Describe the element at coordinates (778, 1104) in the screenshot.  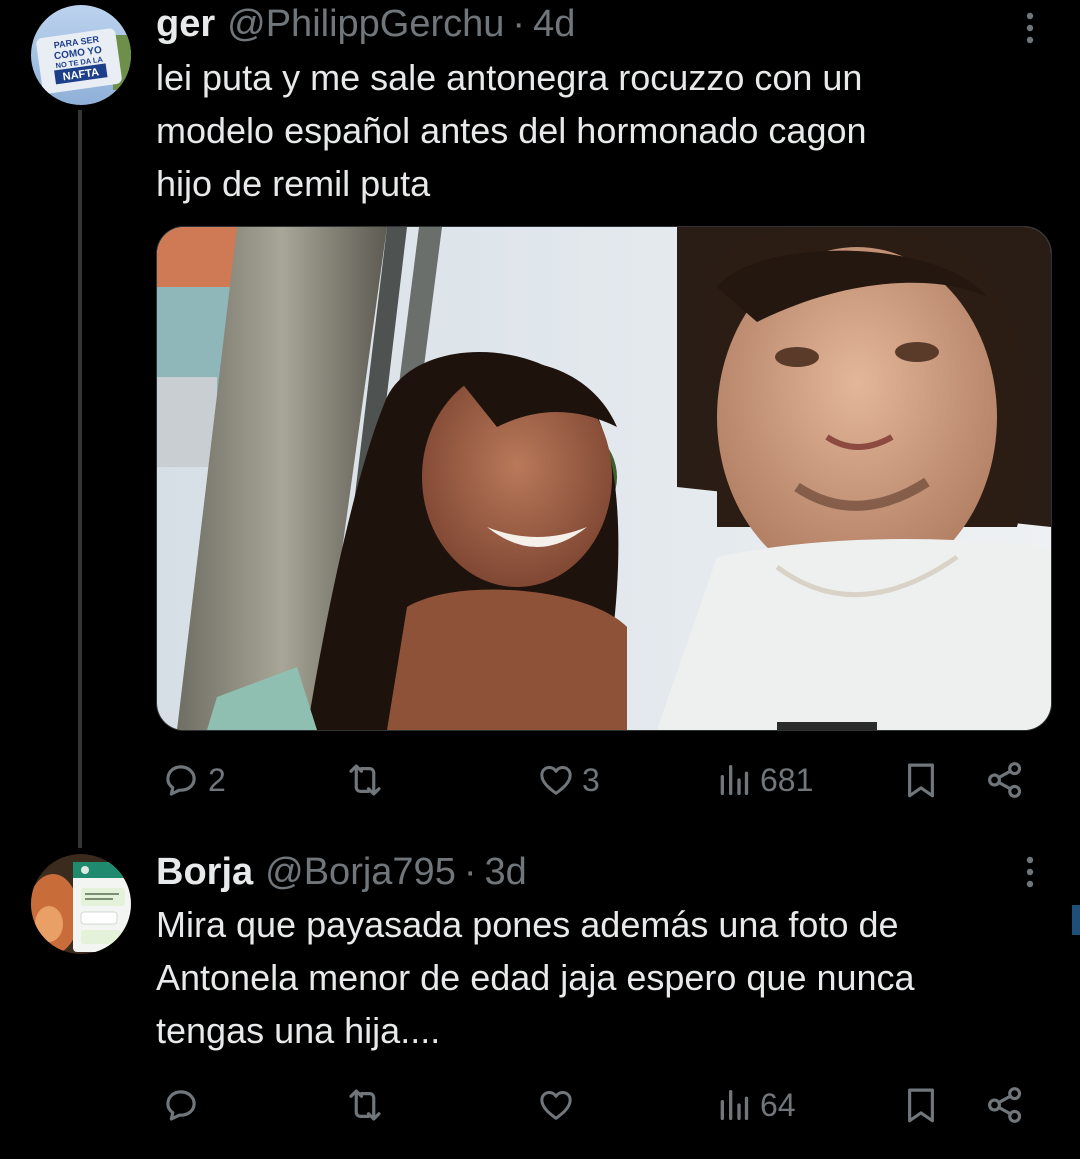
I see `views-count: 64` at that location.